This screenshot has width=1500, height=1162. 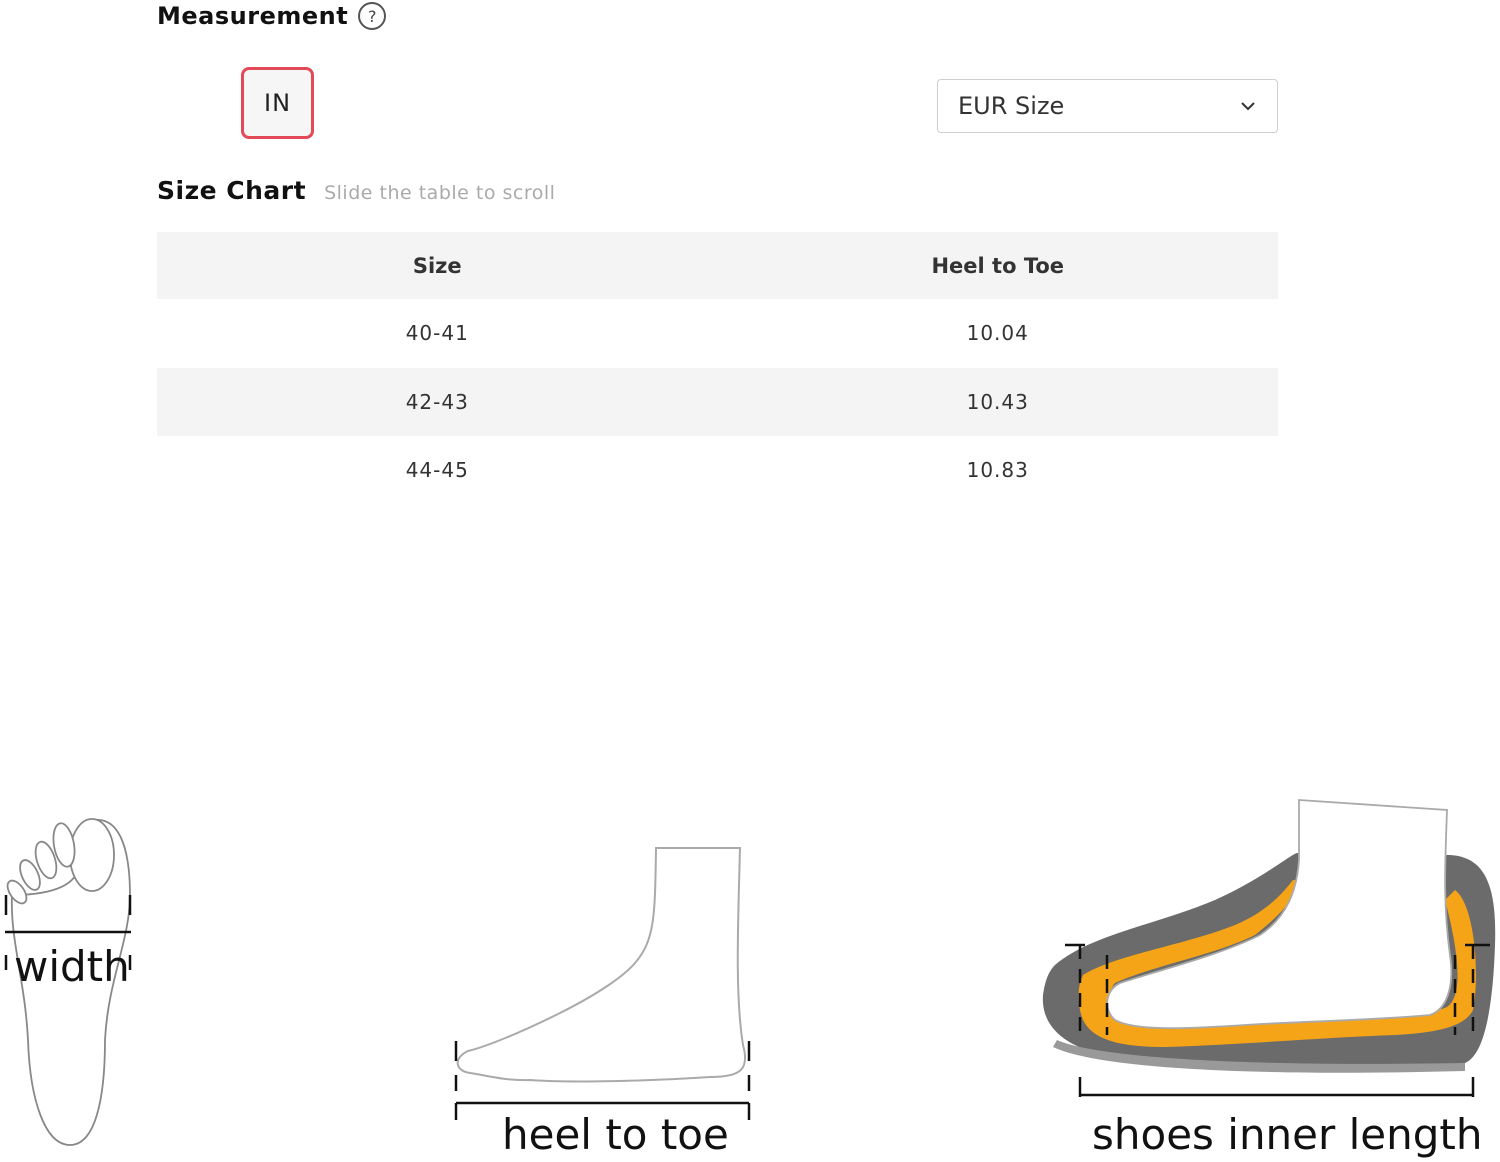 I want to click on table-row: 44-45 10.83, so click(x=717, y=470).